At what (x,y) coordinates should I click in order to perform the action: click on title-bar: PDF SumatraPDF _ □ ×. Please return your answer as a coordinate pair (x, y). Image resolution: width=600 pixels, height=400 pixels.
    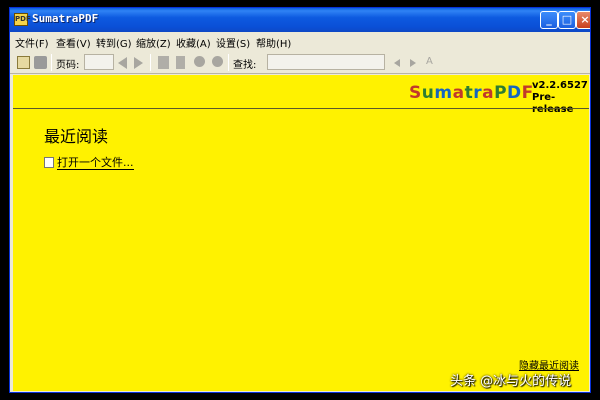
    Looking at the image, I should click on (300, 20).